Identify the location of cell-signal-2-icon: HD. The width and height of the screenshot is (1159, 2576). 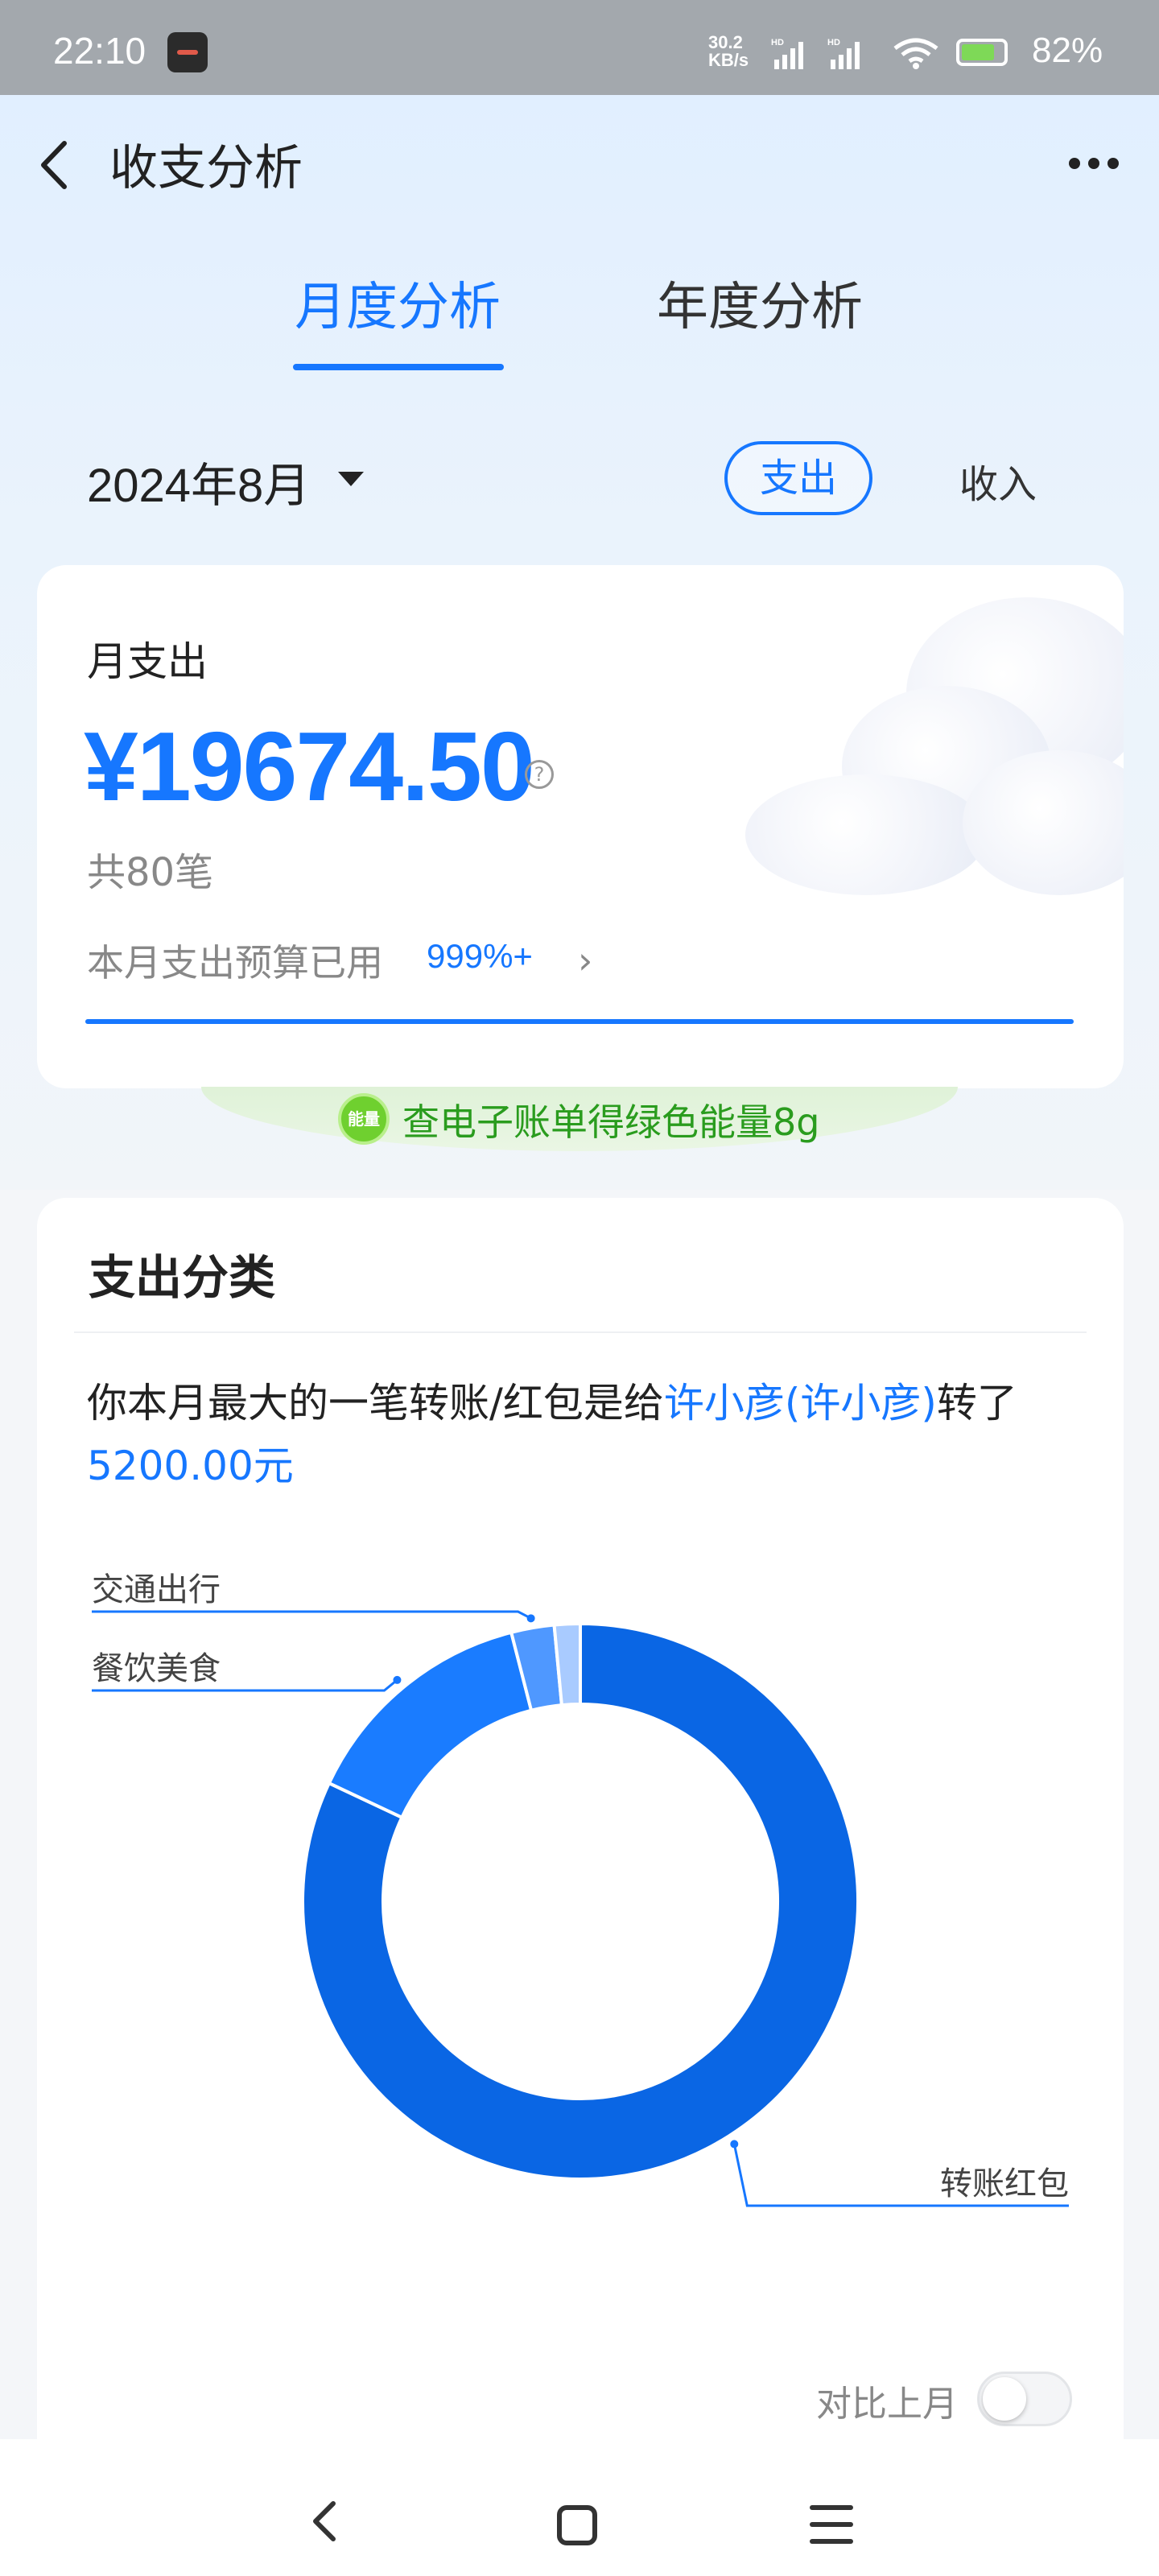
(843, 53).